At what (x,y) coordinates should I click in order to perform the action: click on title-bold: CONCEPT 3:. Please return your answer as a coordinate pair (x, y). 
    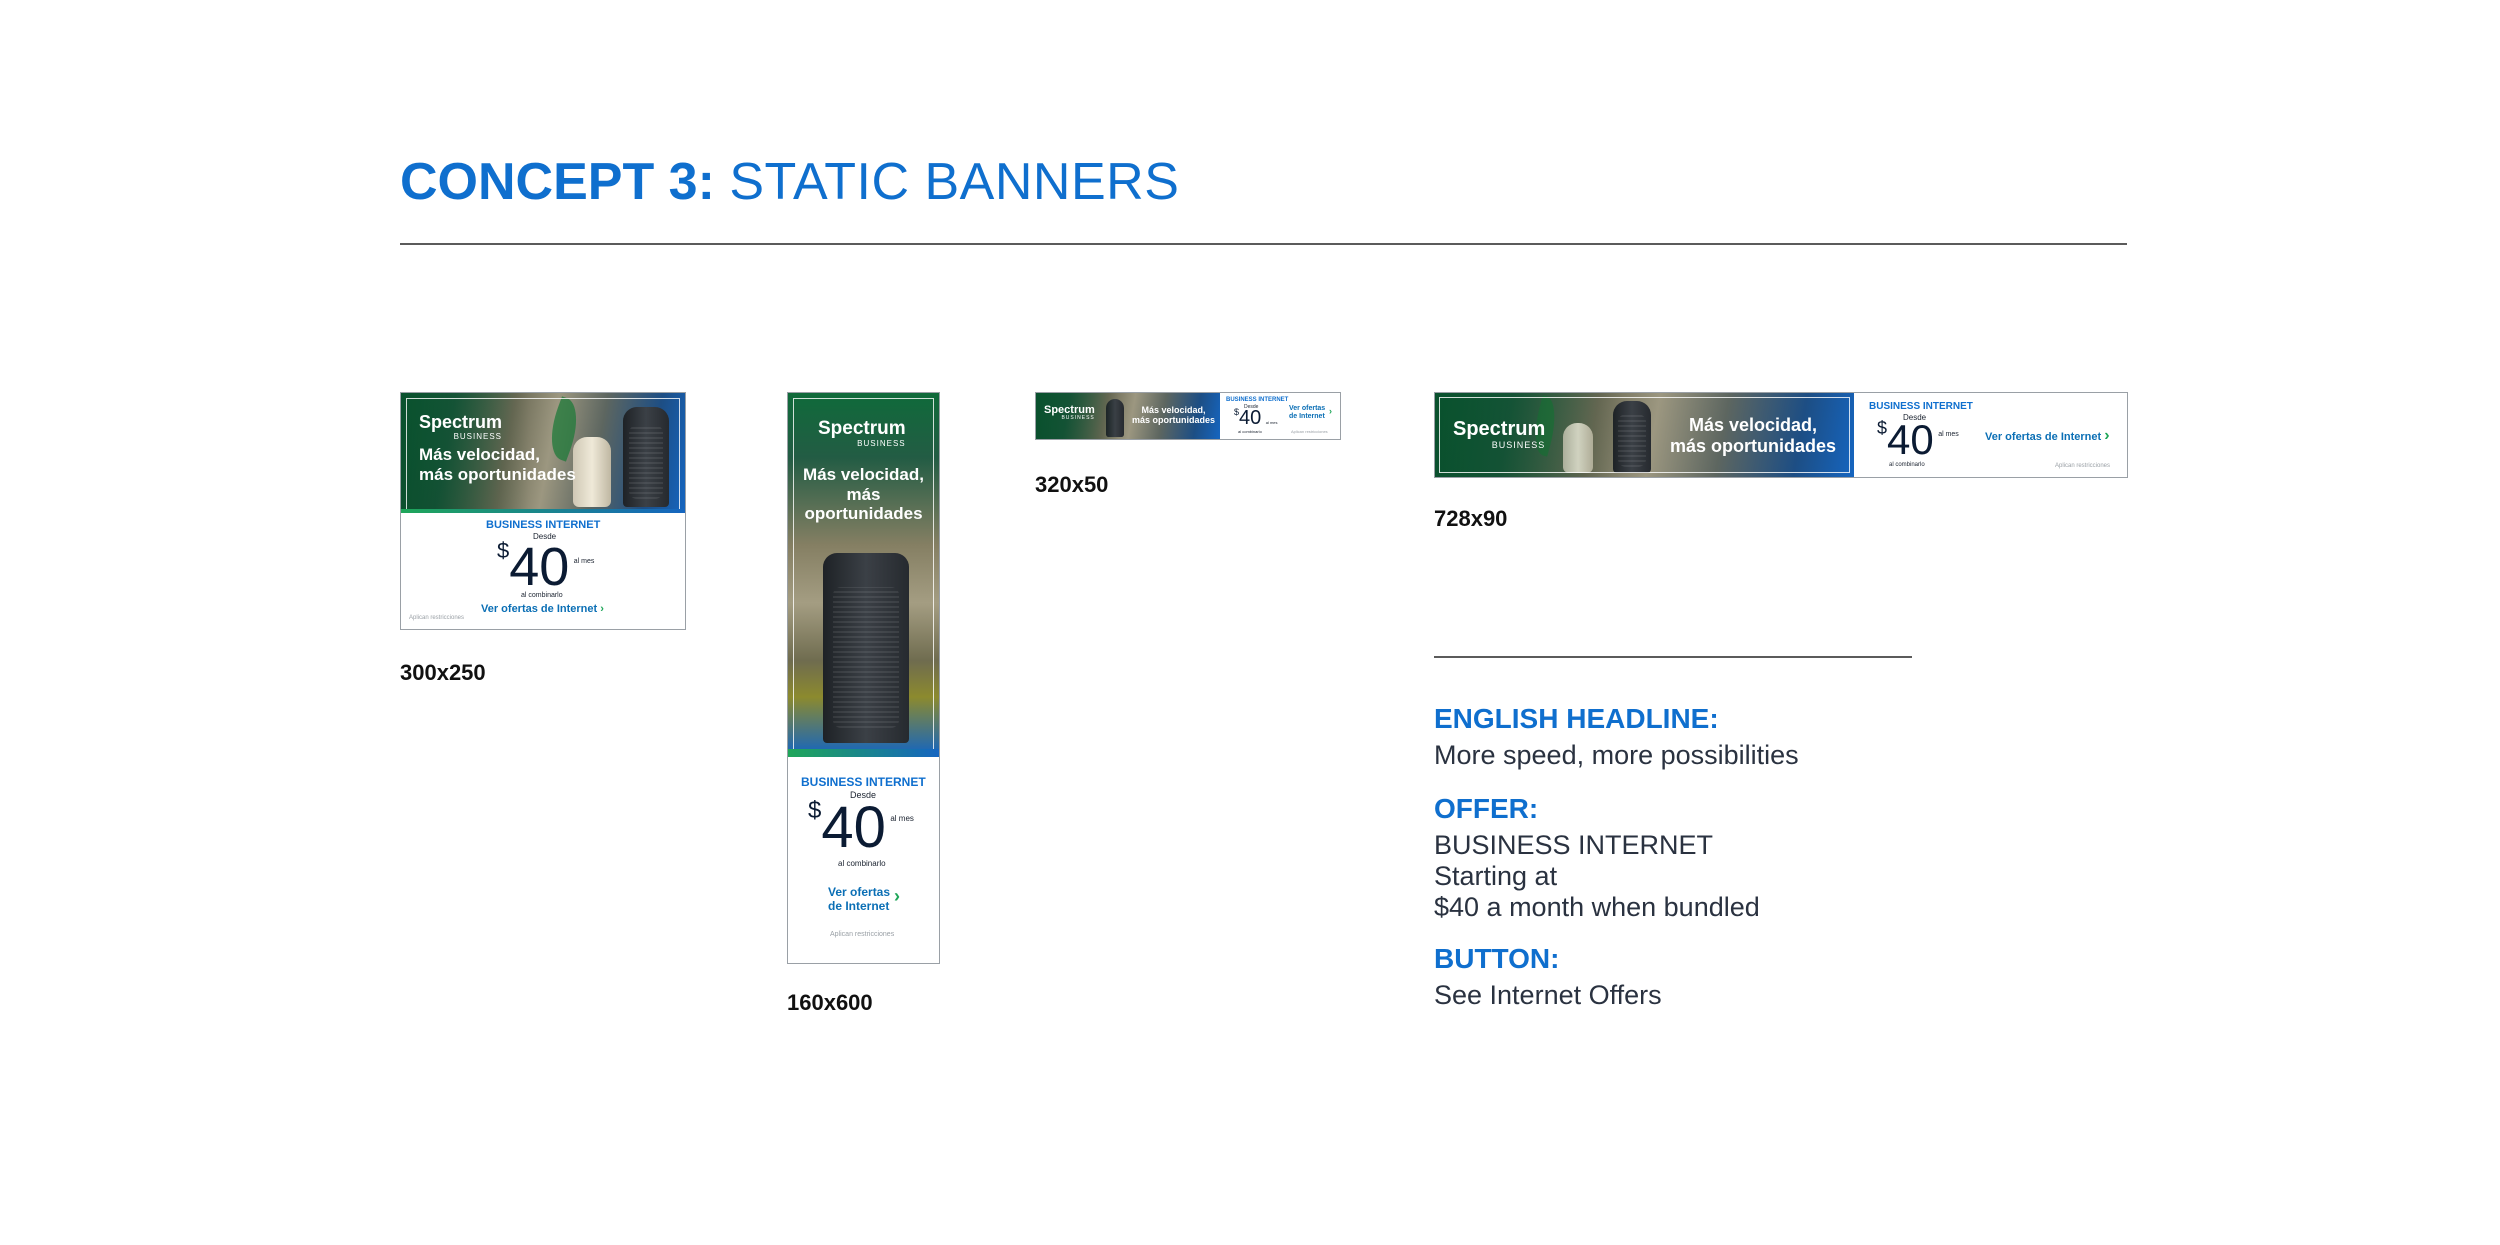
    Looking at the image, I should click on (557, 182).